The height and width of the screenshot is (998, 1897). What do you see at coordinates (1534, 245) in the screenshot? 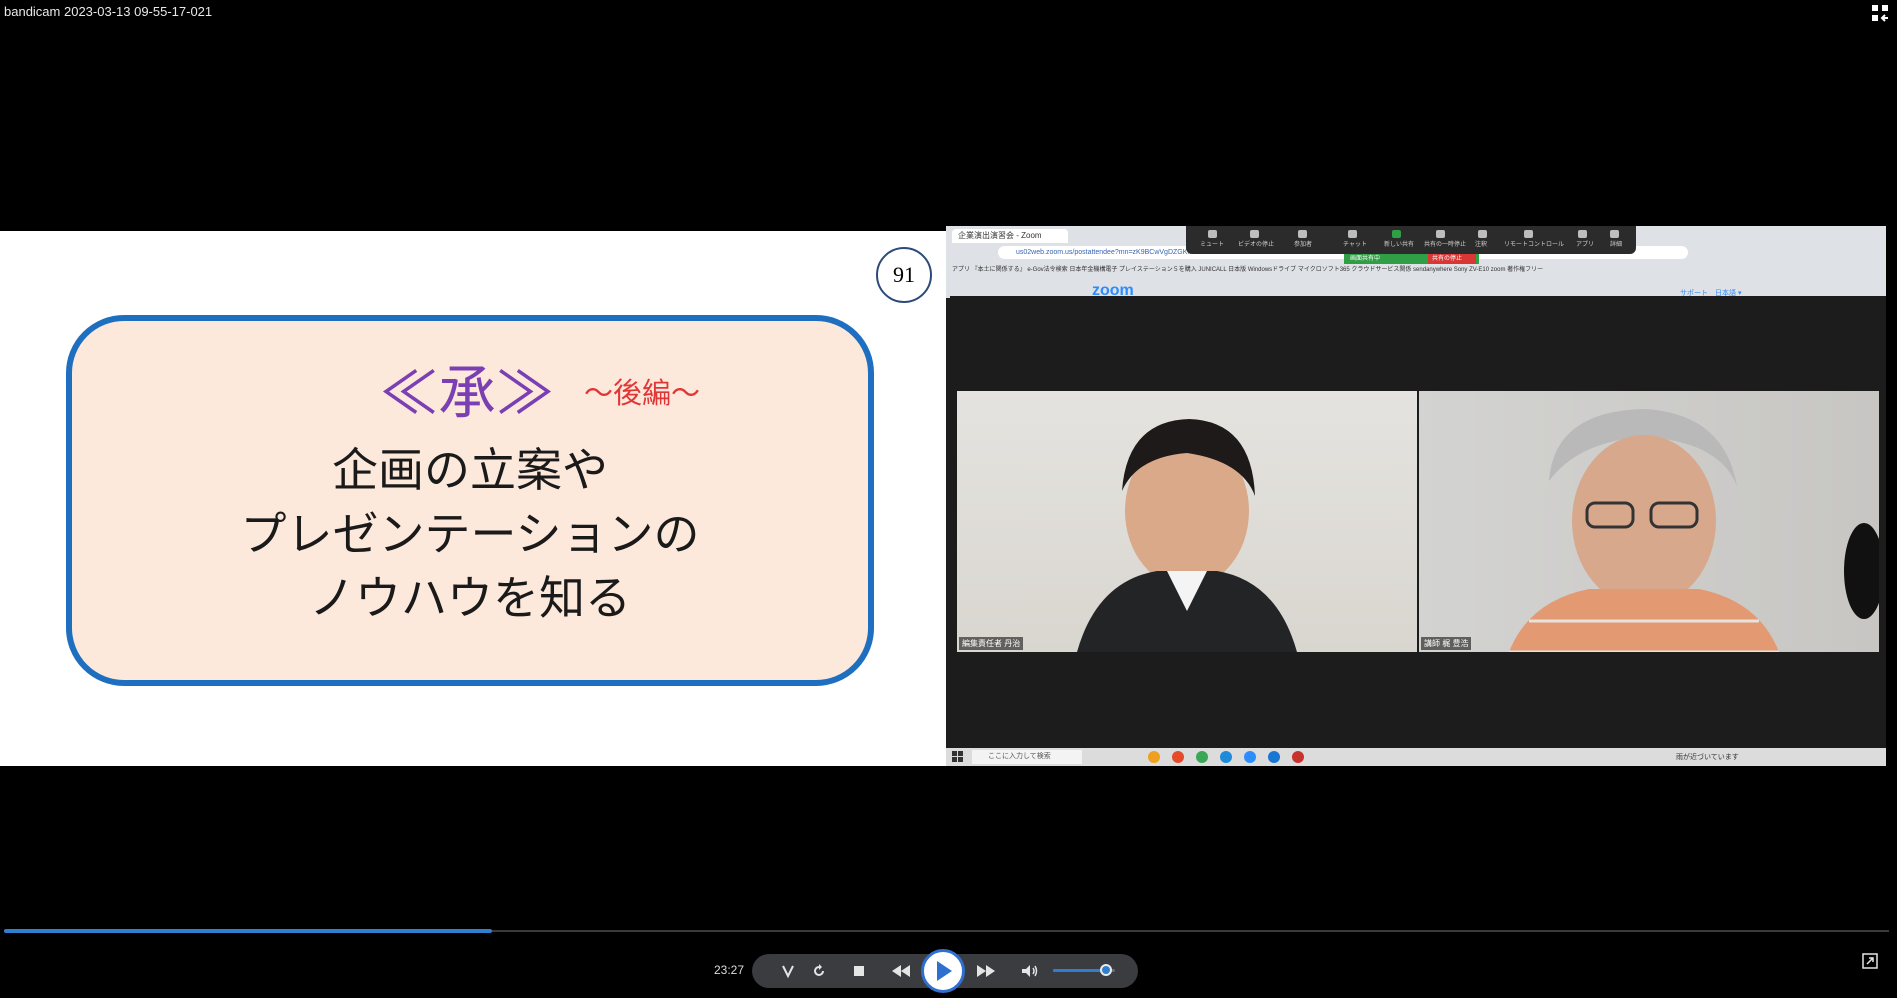
I see `zoom-toolbar-item: リモートコントロール` at bounding box center [1534, 245].